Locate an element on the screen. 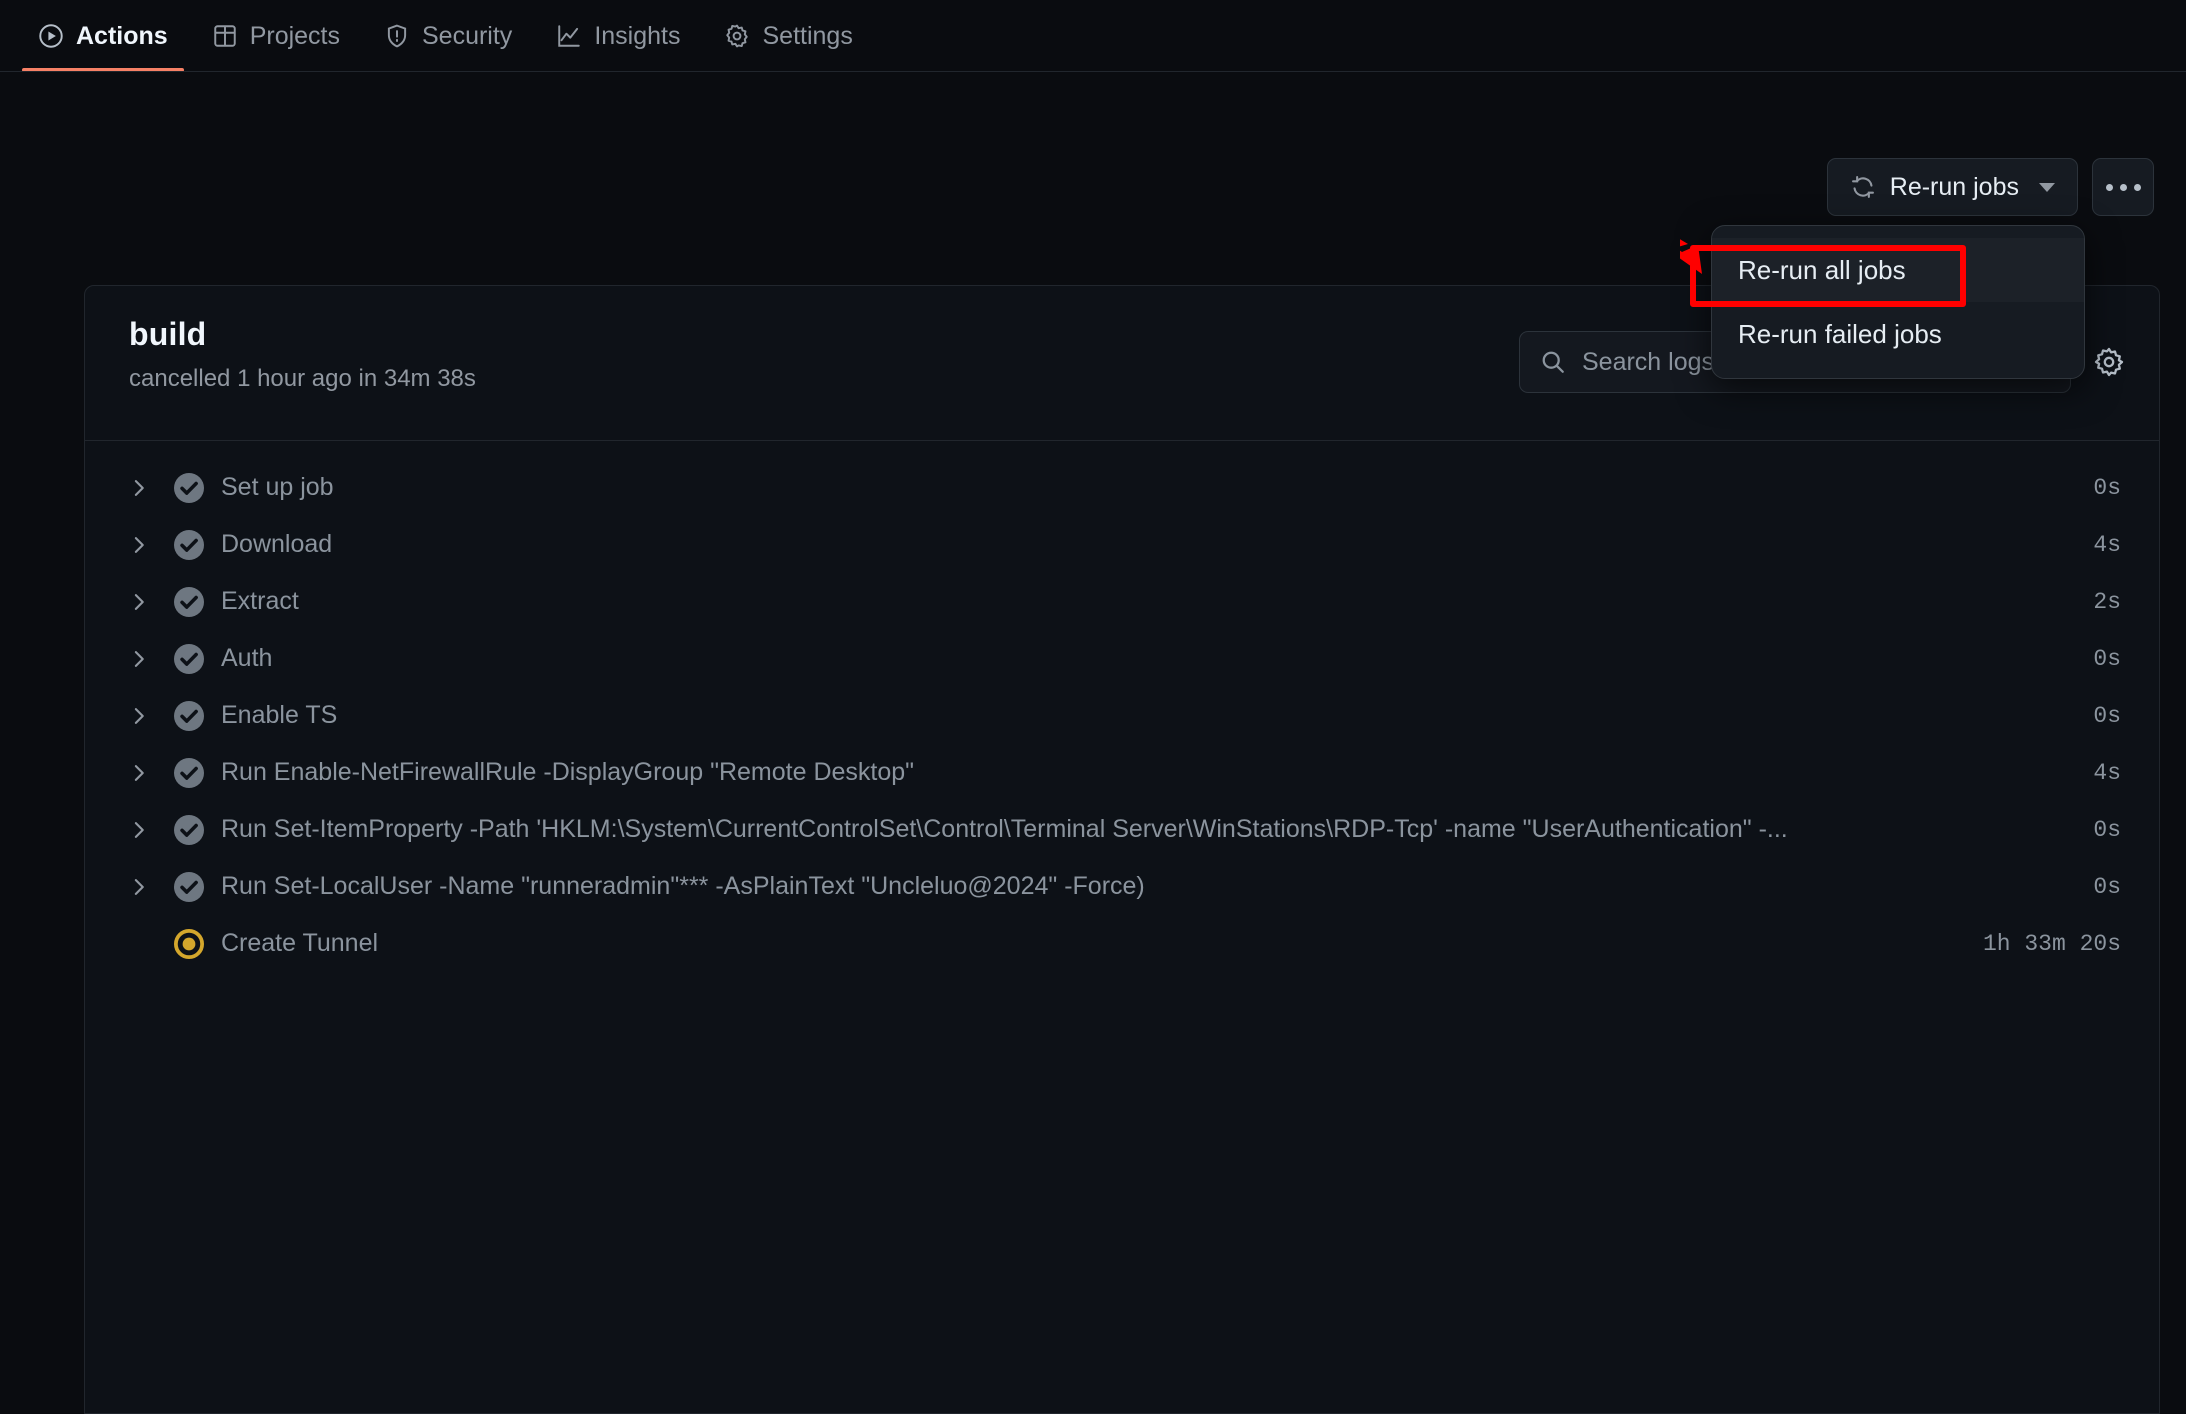  refresh-icon is located at coordinates (1863, 187).